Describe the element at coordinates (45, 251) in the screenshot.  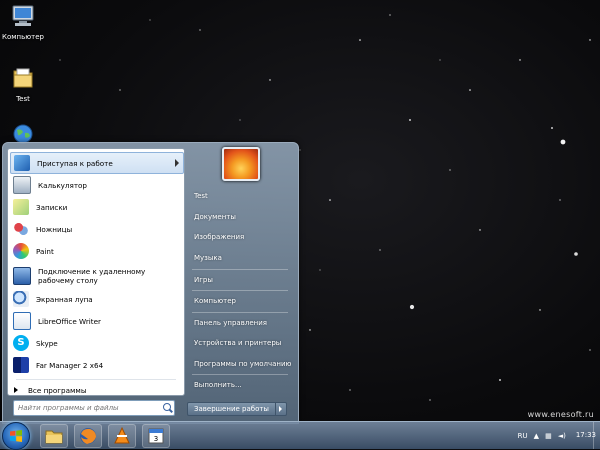
I see `program-label: Paint` at that location.